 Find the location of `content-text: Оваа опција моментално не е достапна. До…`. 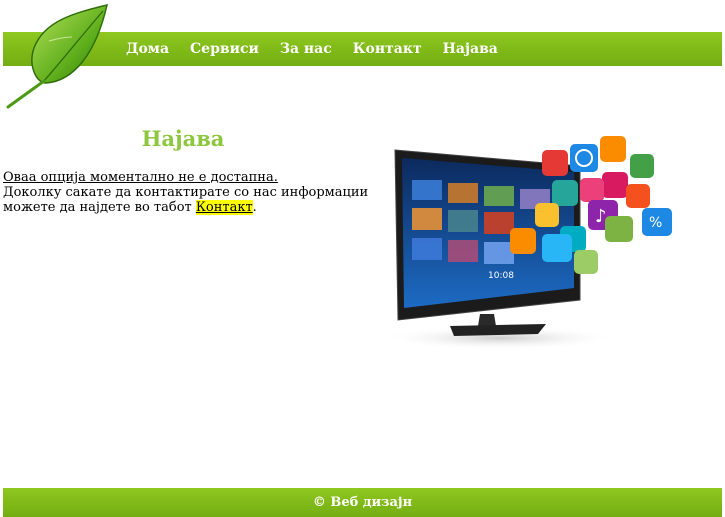

content-text: Оваа опција моментално не е достапна. До… is located at coordinates (186, 192).